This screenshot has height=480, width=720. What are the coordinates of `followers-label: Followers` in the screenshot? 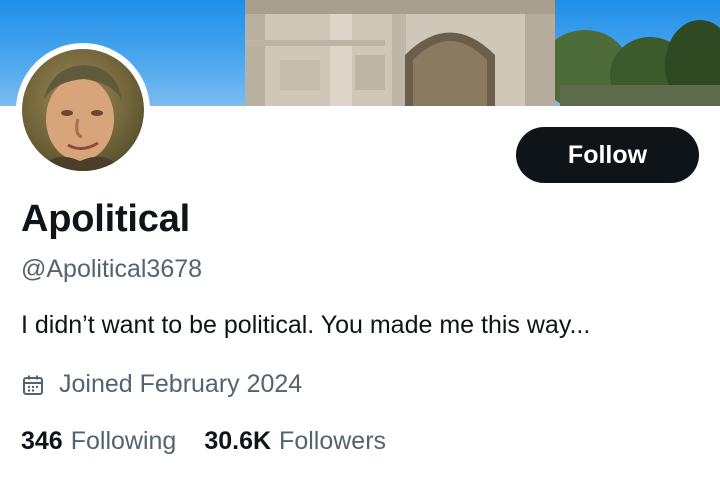 It's located at (333, 441).